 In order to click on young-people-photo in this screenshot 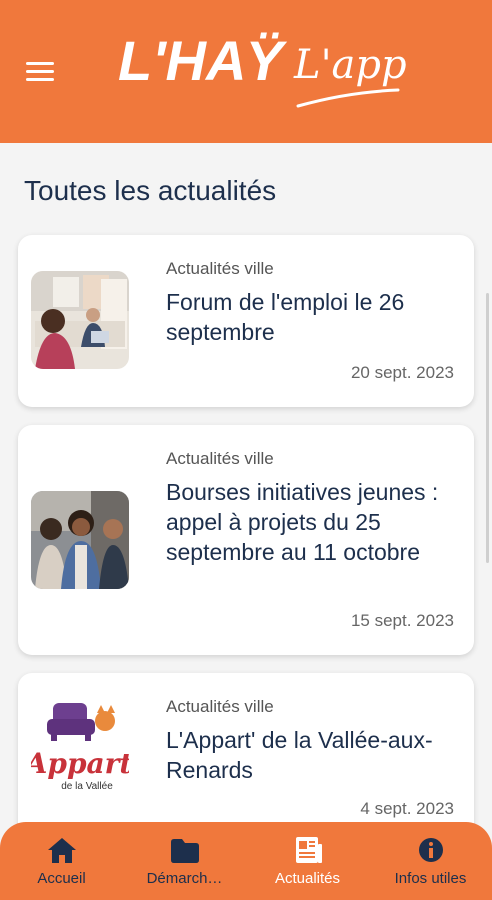, I will do `click(80, 540)`.